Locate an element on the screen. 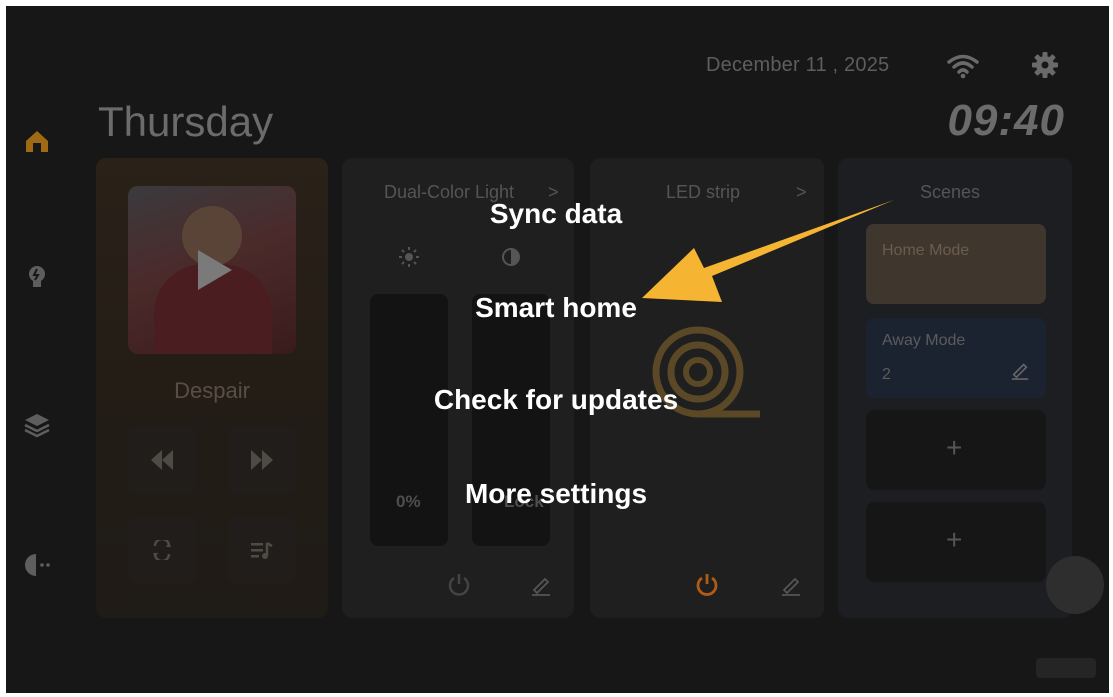  menu-sync-data: Sync data is located at coordinates (556, 214).